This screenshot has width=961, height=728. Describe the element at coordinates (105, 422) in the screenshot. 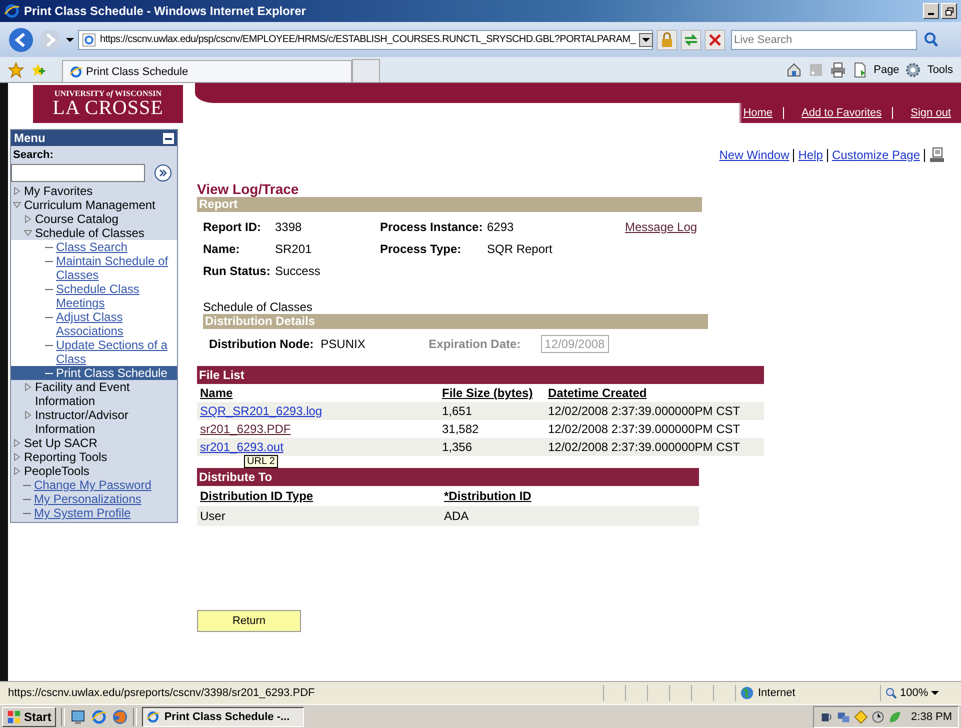

I see `menu-folder: Instructor/Advisor Information` at that location.